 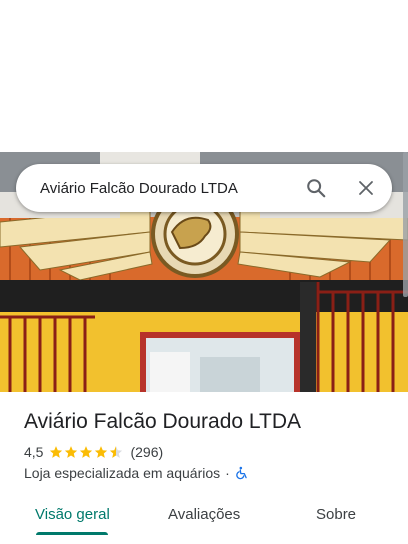 What do you see at coordinates (242, 473) in the screenshot?
I see `wheelchair-icon` at bounding box center [242, 473].